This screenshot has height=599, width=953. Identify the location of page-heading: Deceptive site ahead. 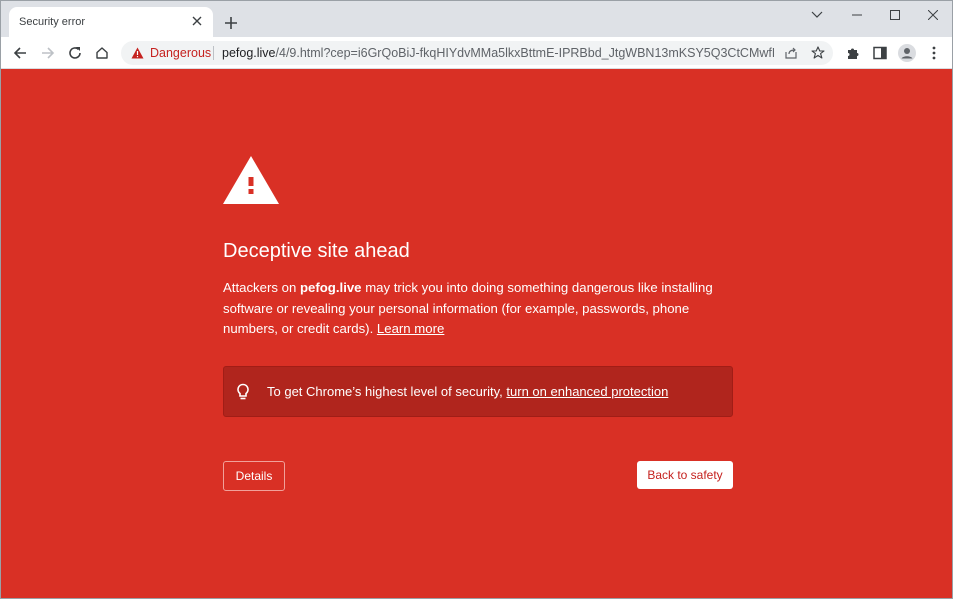
(316, 251).